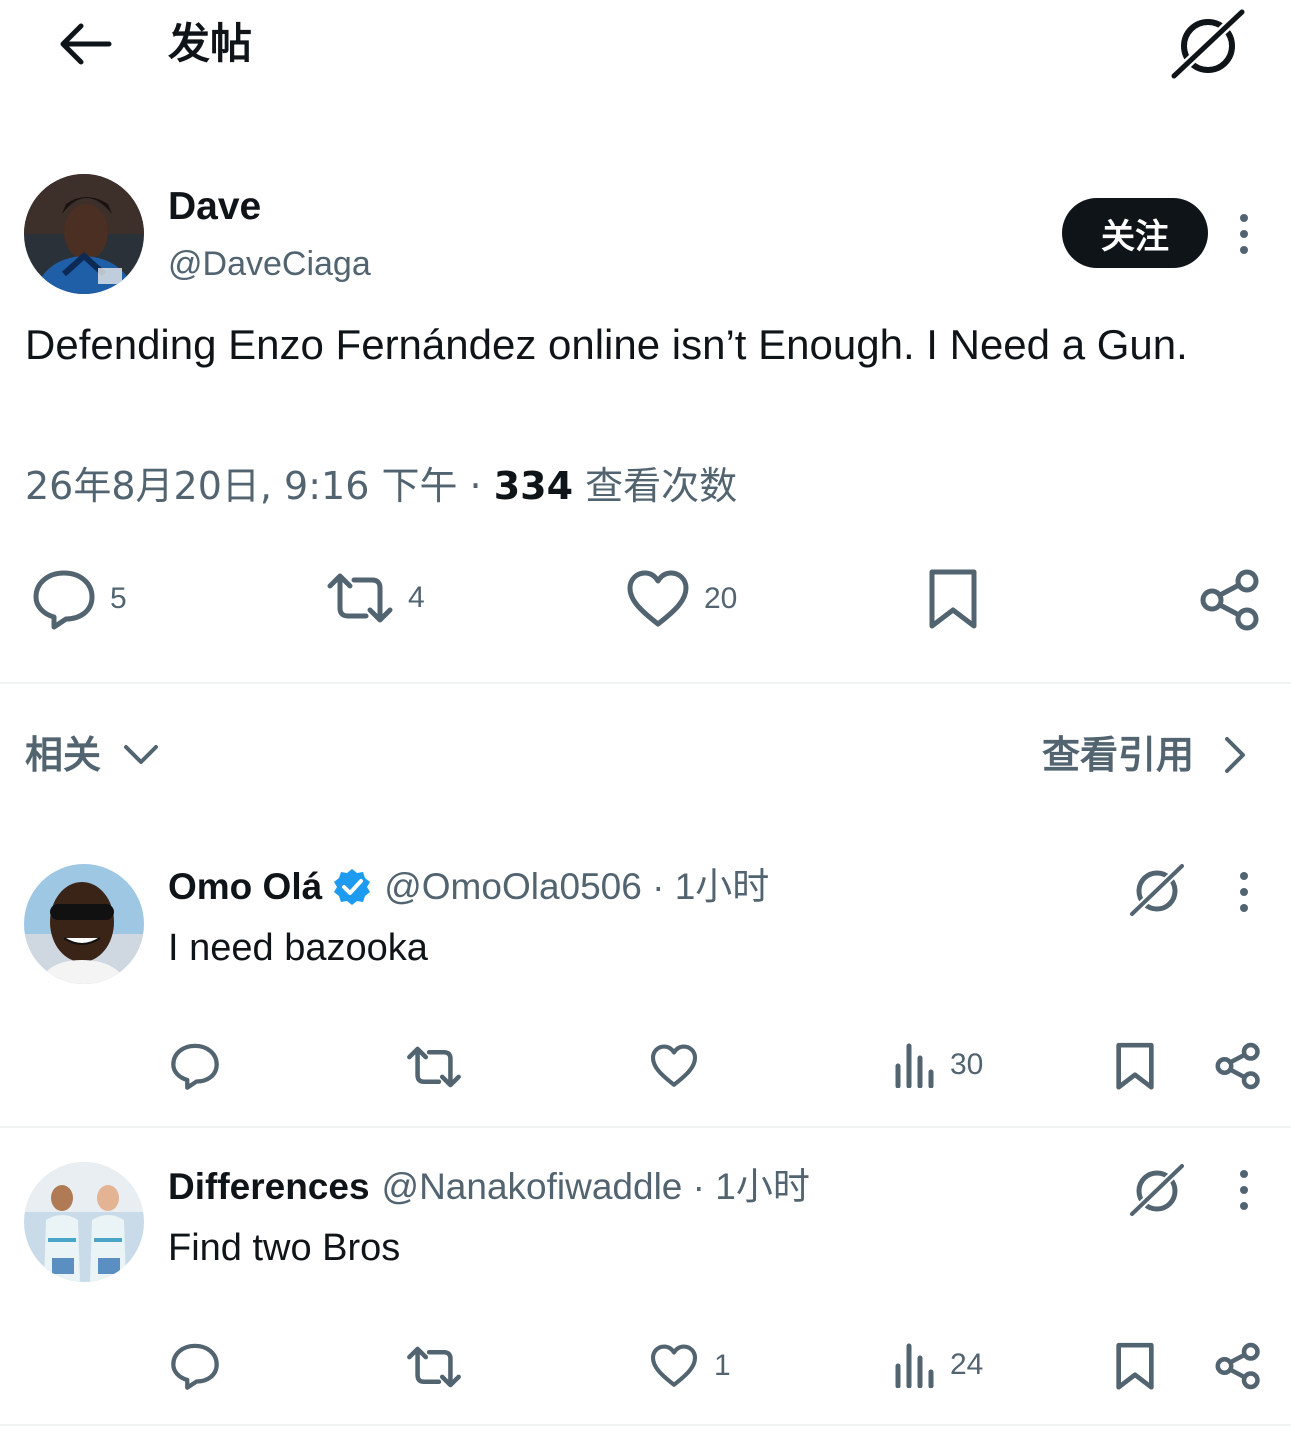 The width and height of the screenshot is (1291, 1434). I want to click on reply-count: 5, so click(118, 598).